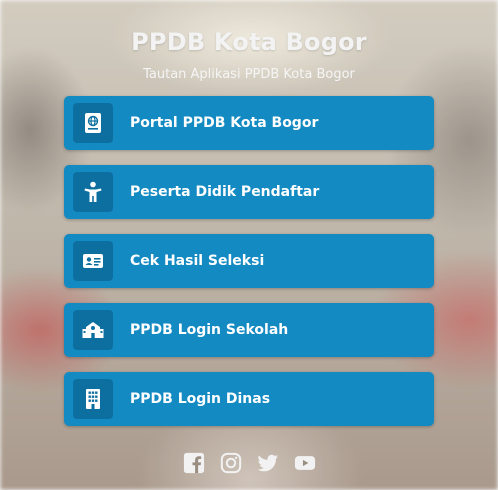  Describe the element at coordinates (93, 192) in the screenshot. I see `child-icon` at that location.